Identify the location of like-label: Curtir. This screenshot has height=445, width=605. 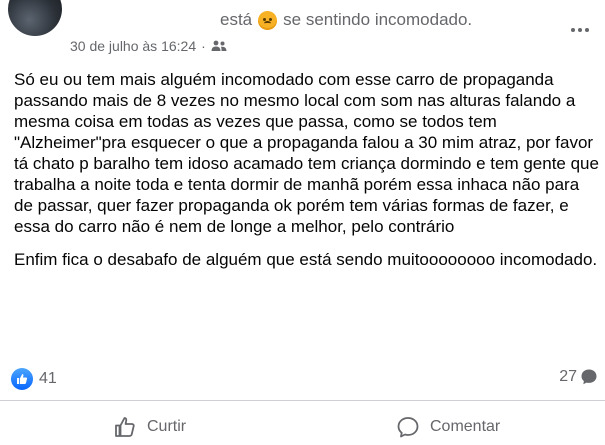
(167, 426).